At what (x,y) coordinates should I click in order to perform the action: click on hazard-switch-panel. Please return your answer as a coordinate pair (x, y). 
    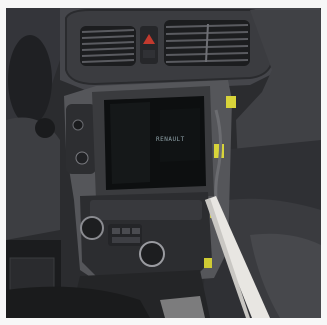
    Looking at the image, I should click on (149, 45).